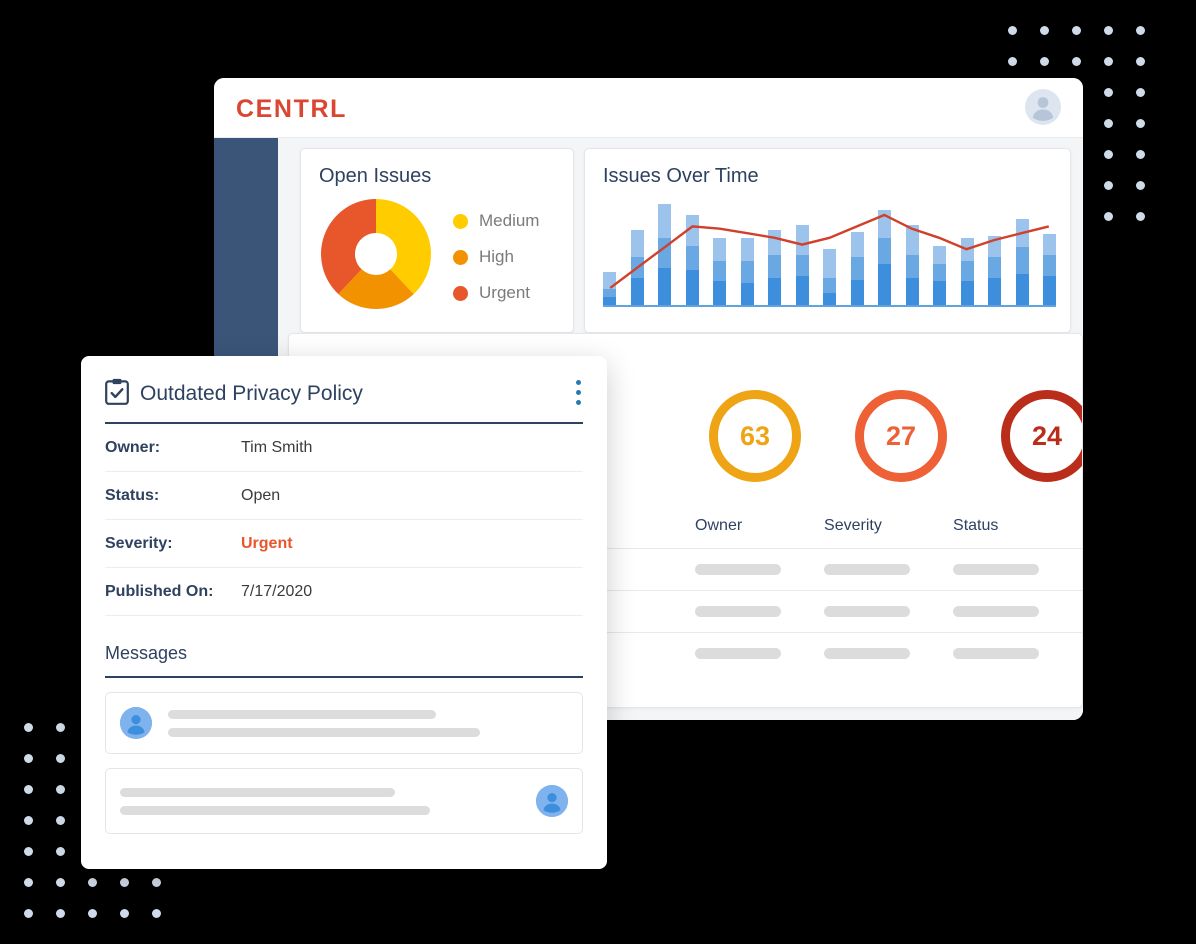  I want to click on donut-legend: Medium High Urgent, so click(496, 265).